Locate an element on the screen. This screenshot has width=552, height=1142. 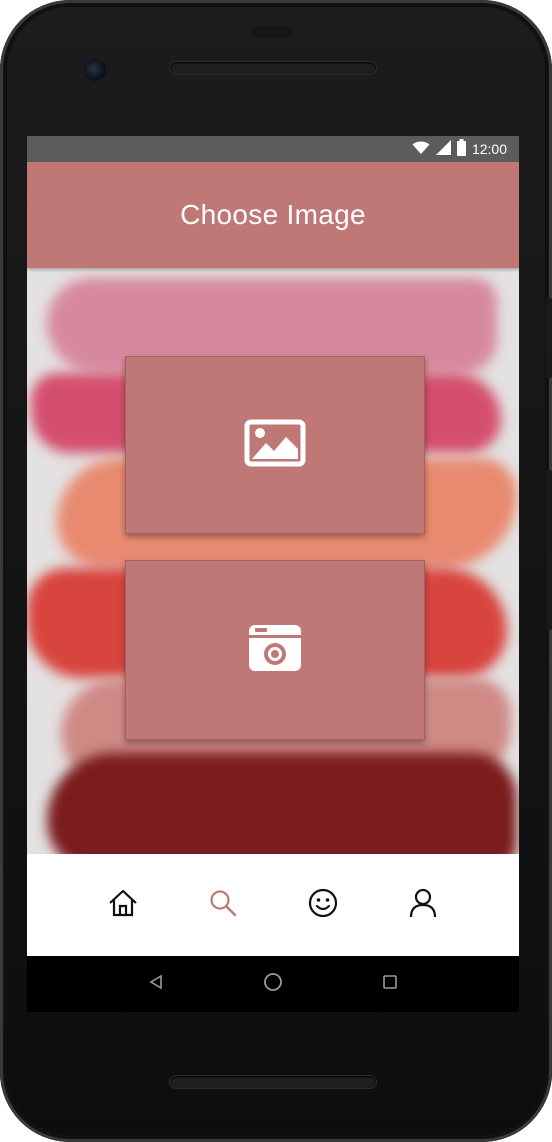
wifi-icon is located at coordinates (421, 149).